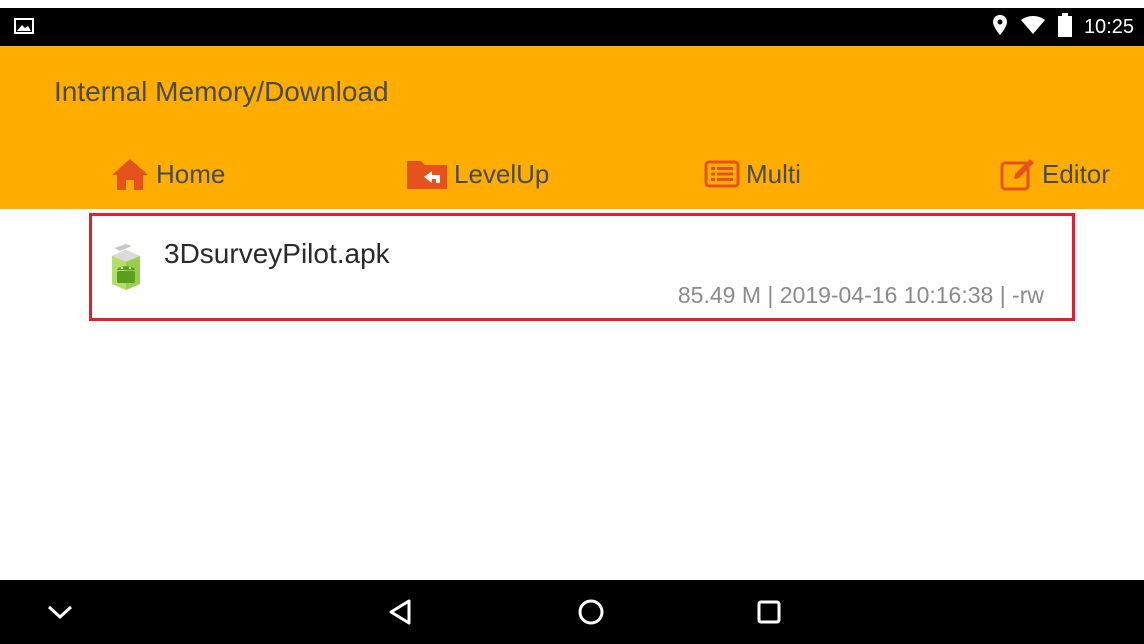  Describe the element at coordinates (1000, 27) in the screenshot. I see `location-icon` at that location.